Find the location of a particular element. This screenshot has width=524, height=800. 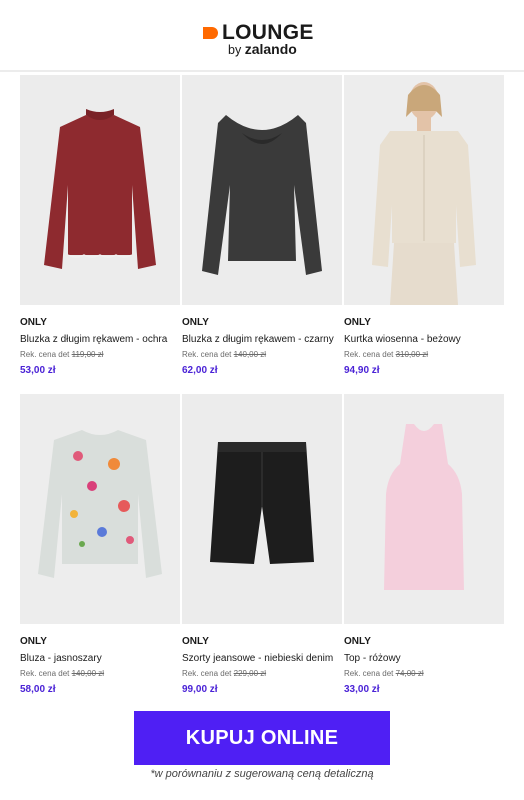

black-blouse-image is located at coordinates (262, 190).